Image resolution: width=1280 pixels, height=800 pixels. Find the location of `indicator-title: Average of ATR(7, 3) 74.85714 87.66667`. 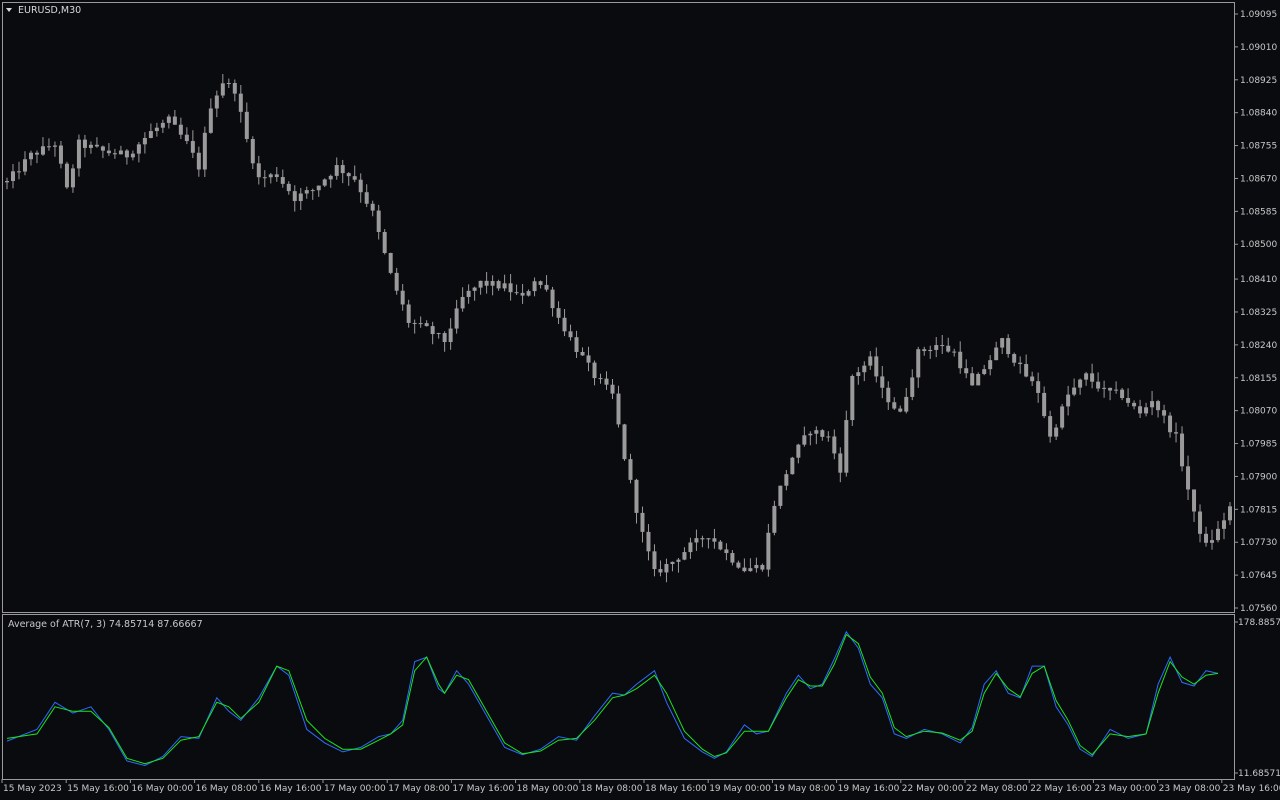

indicator-title: Average of ATR(7, 3) 74.85714 87.66667 is located at coordinates (105, 624).